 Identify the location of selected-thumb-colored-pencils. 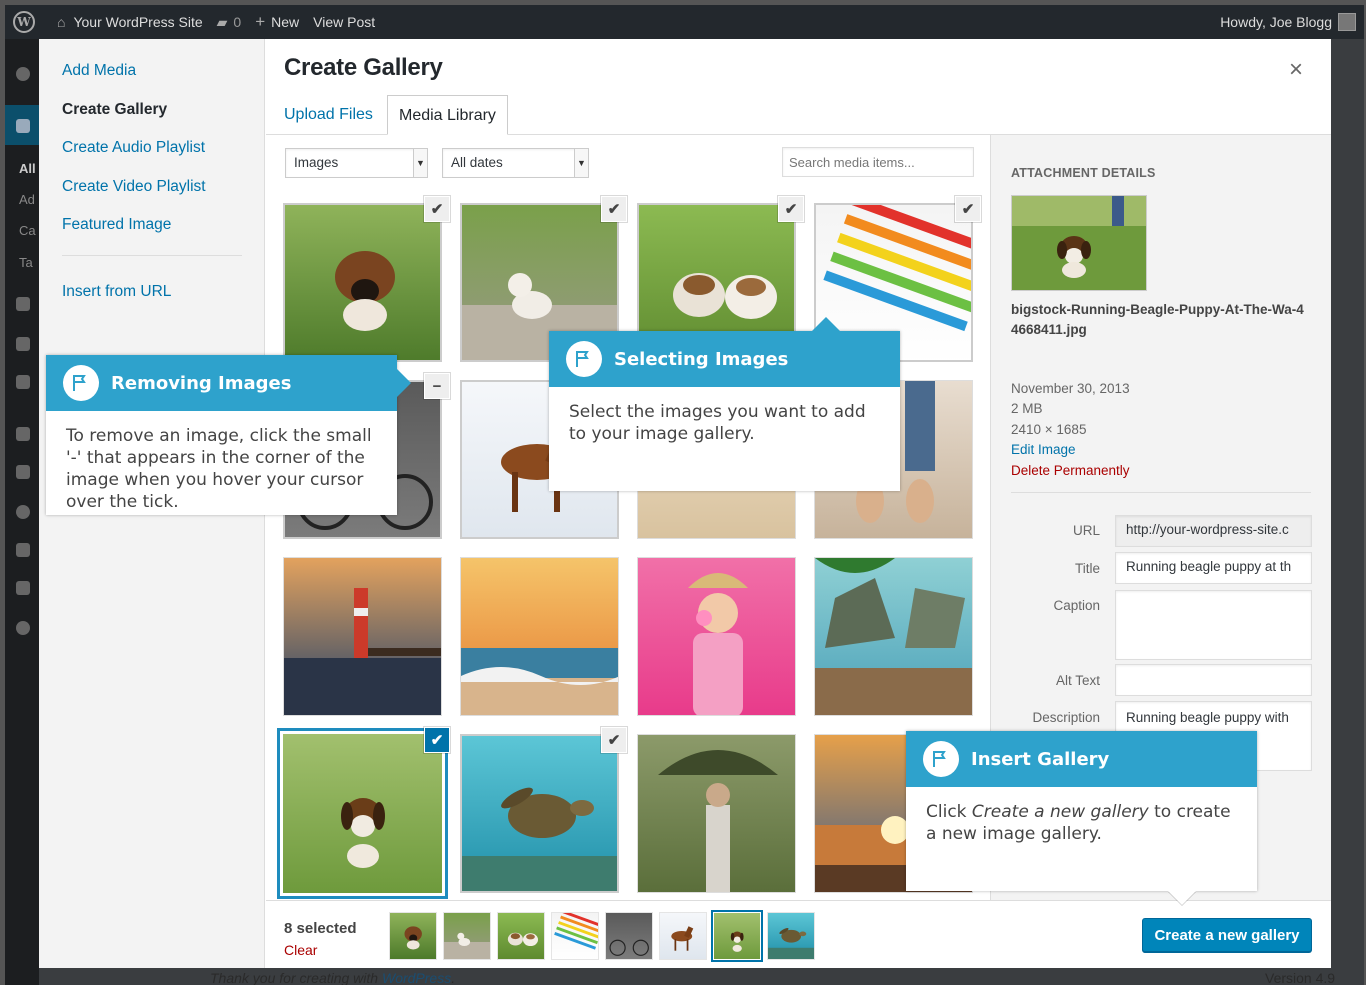
(575, 936).